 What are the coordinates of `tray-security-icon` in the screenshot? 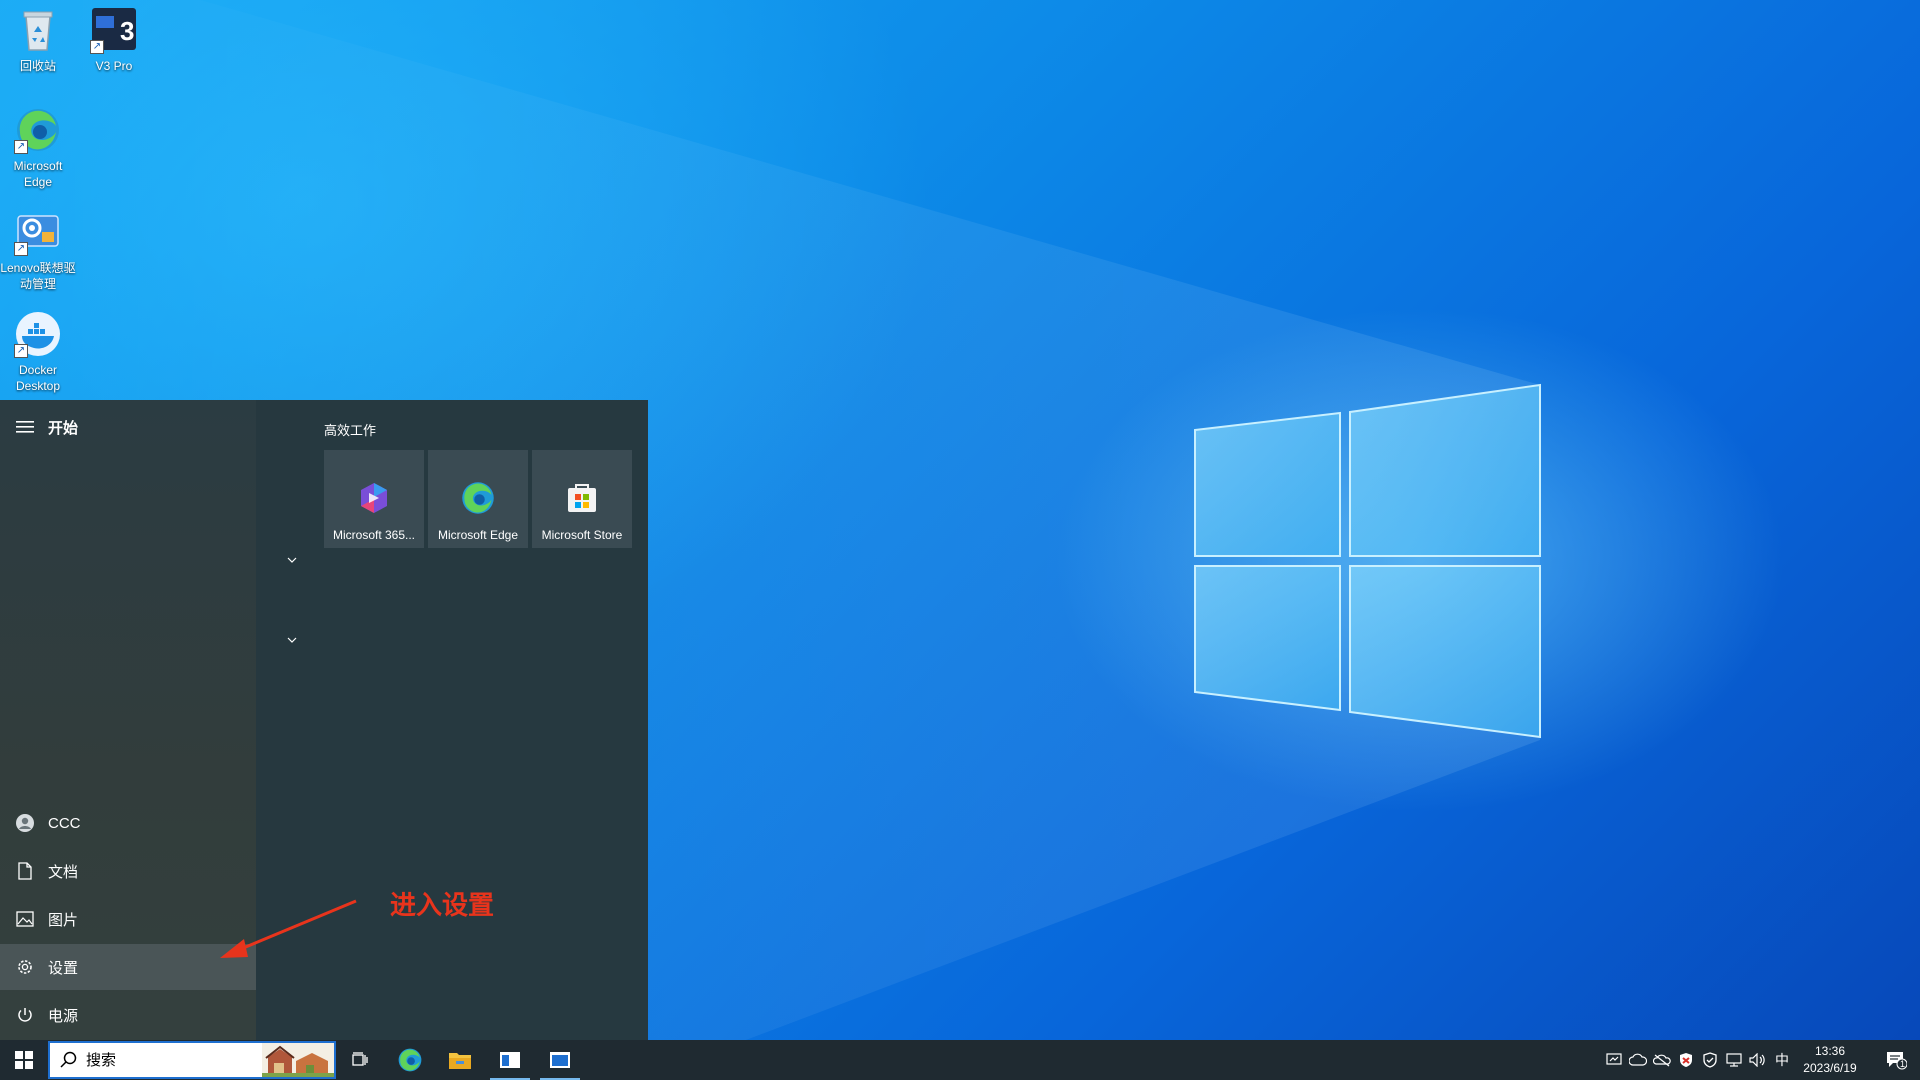 It's located at (1686, 1060).